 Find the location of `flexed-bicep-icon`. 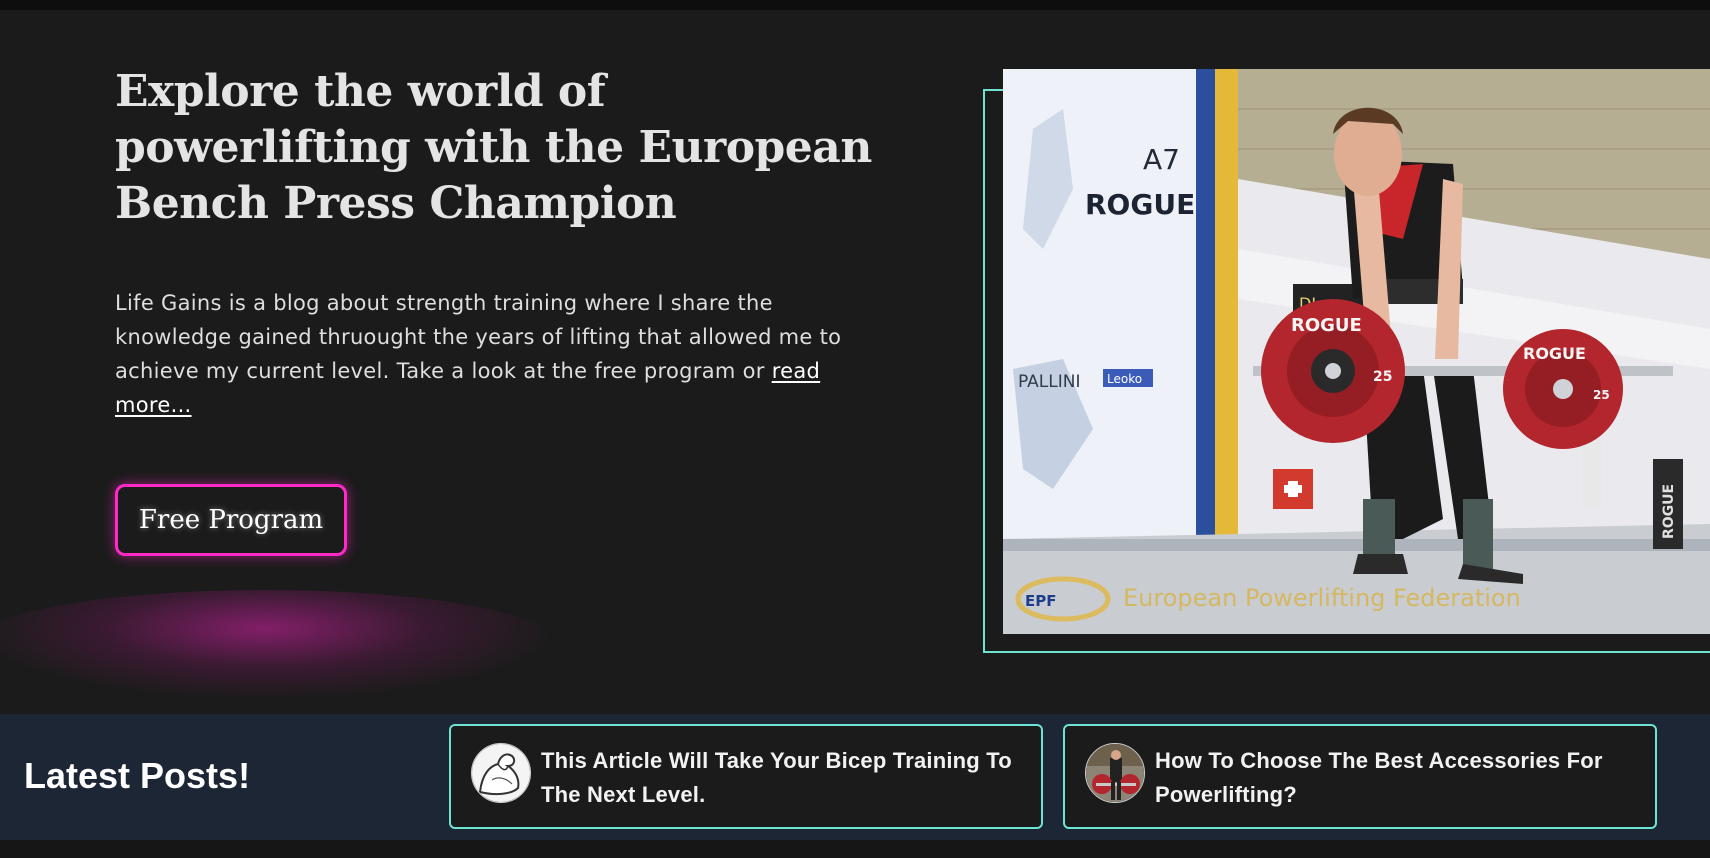

flexed-bicep-icon is located at coordinates (501, 773).